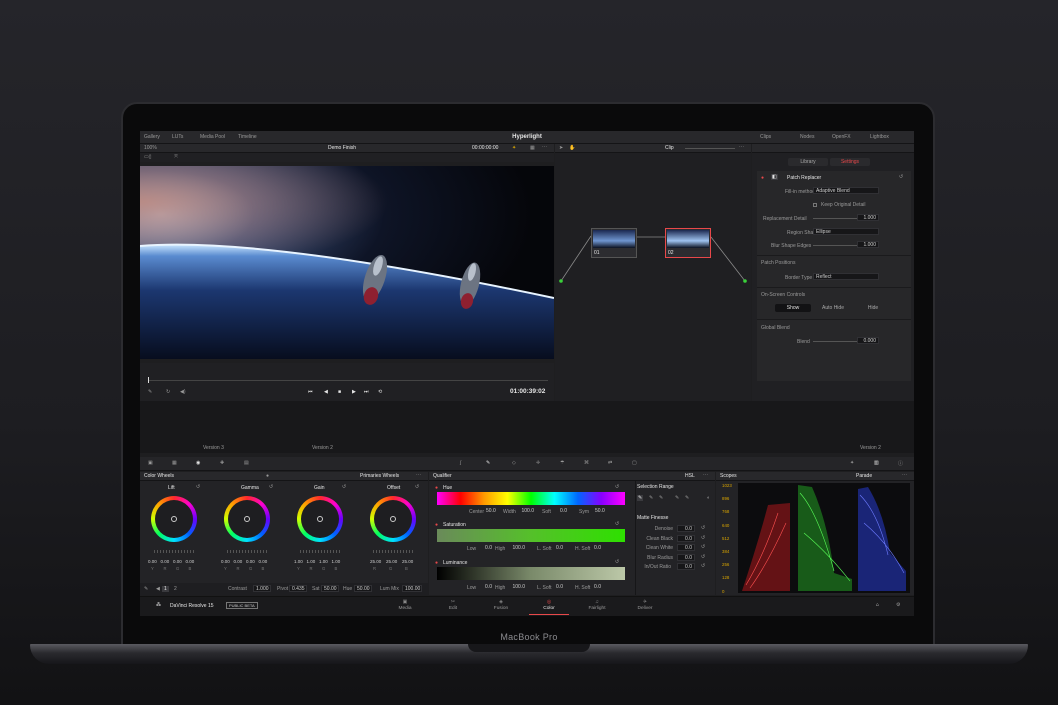  Describe the element at coordinates (380, 392) in the screenshot. I see `repeat-icon: ⟲` at that location.